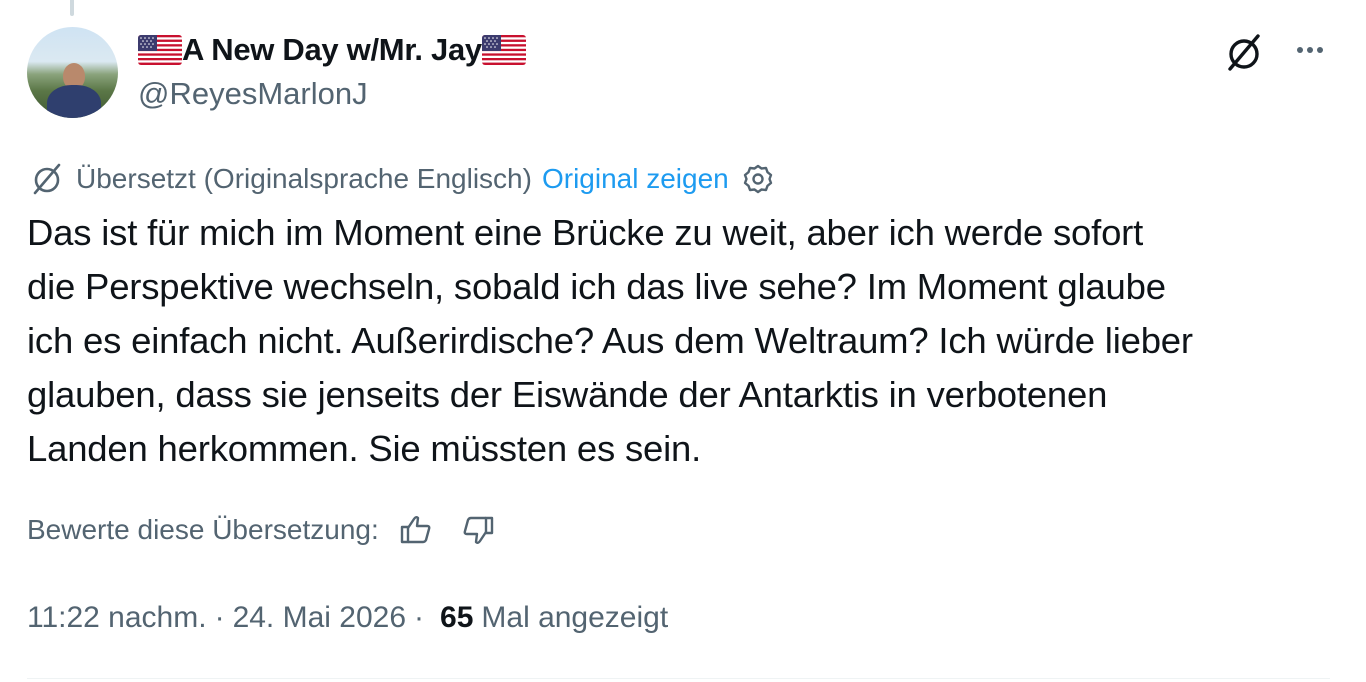 This screenshot has width=1366, height=682. I want to click on more-icon, so click(1310, 50).